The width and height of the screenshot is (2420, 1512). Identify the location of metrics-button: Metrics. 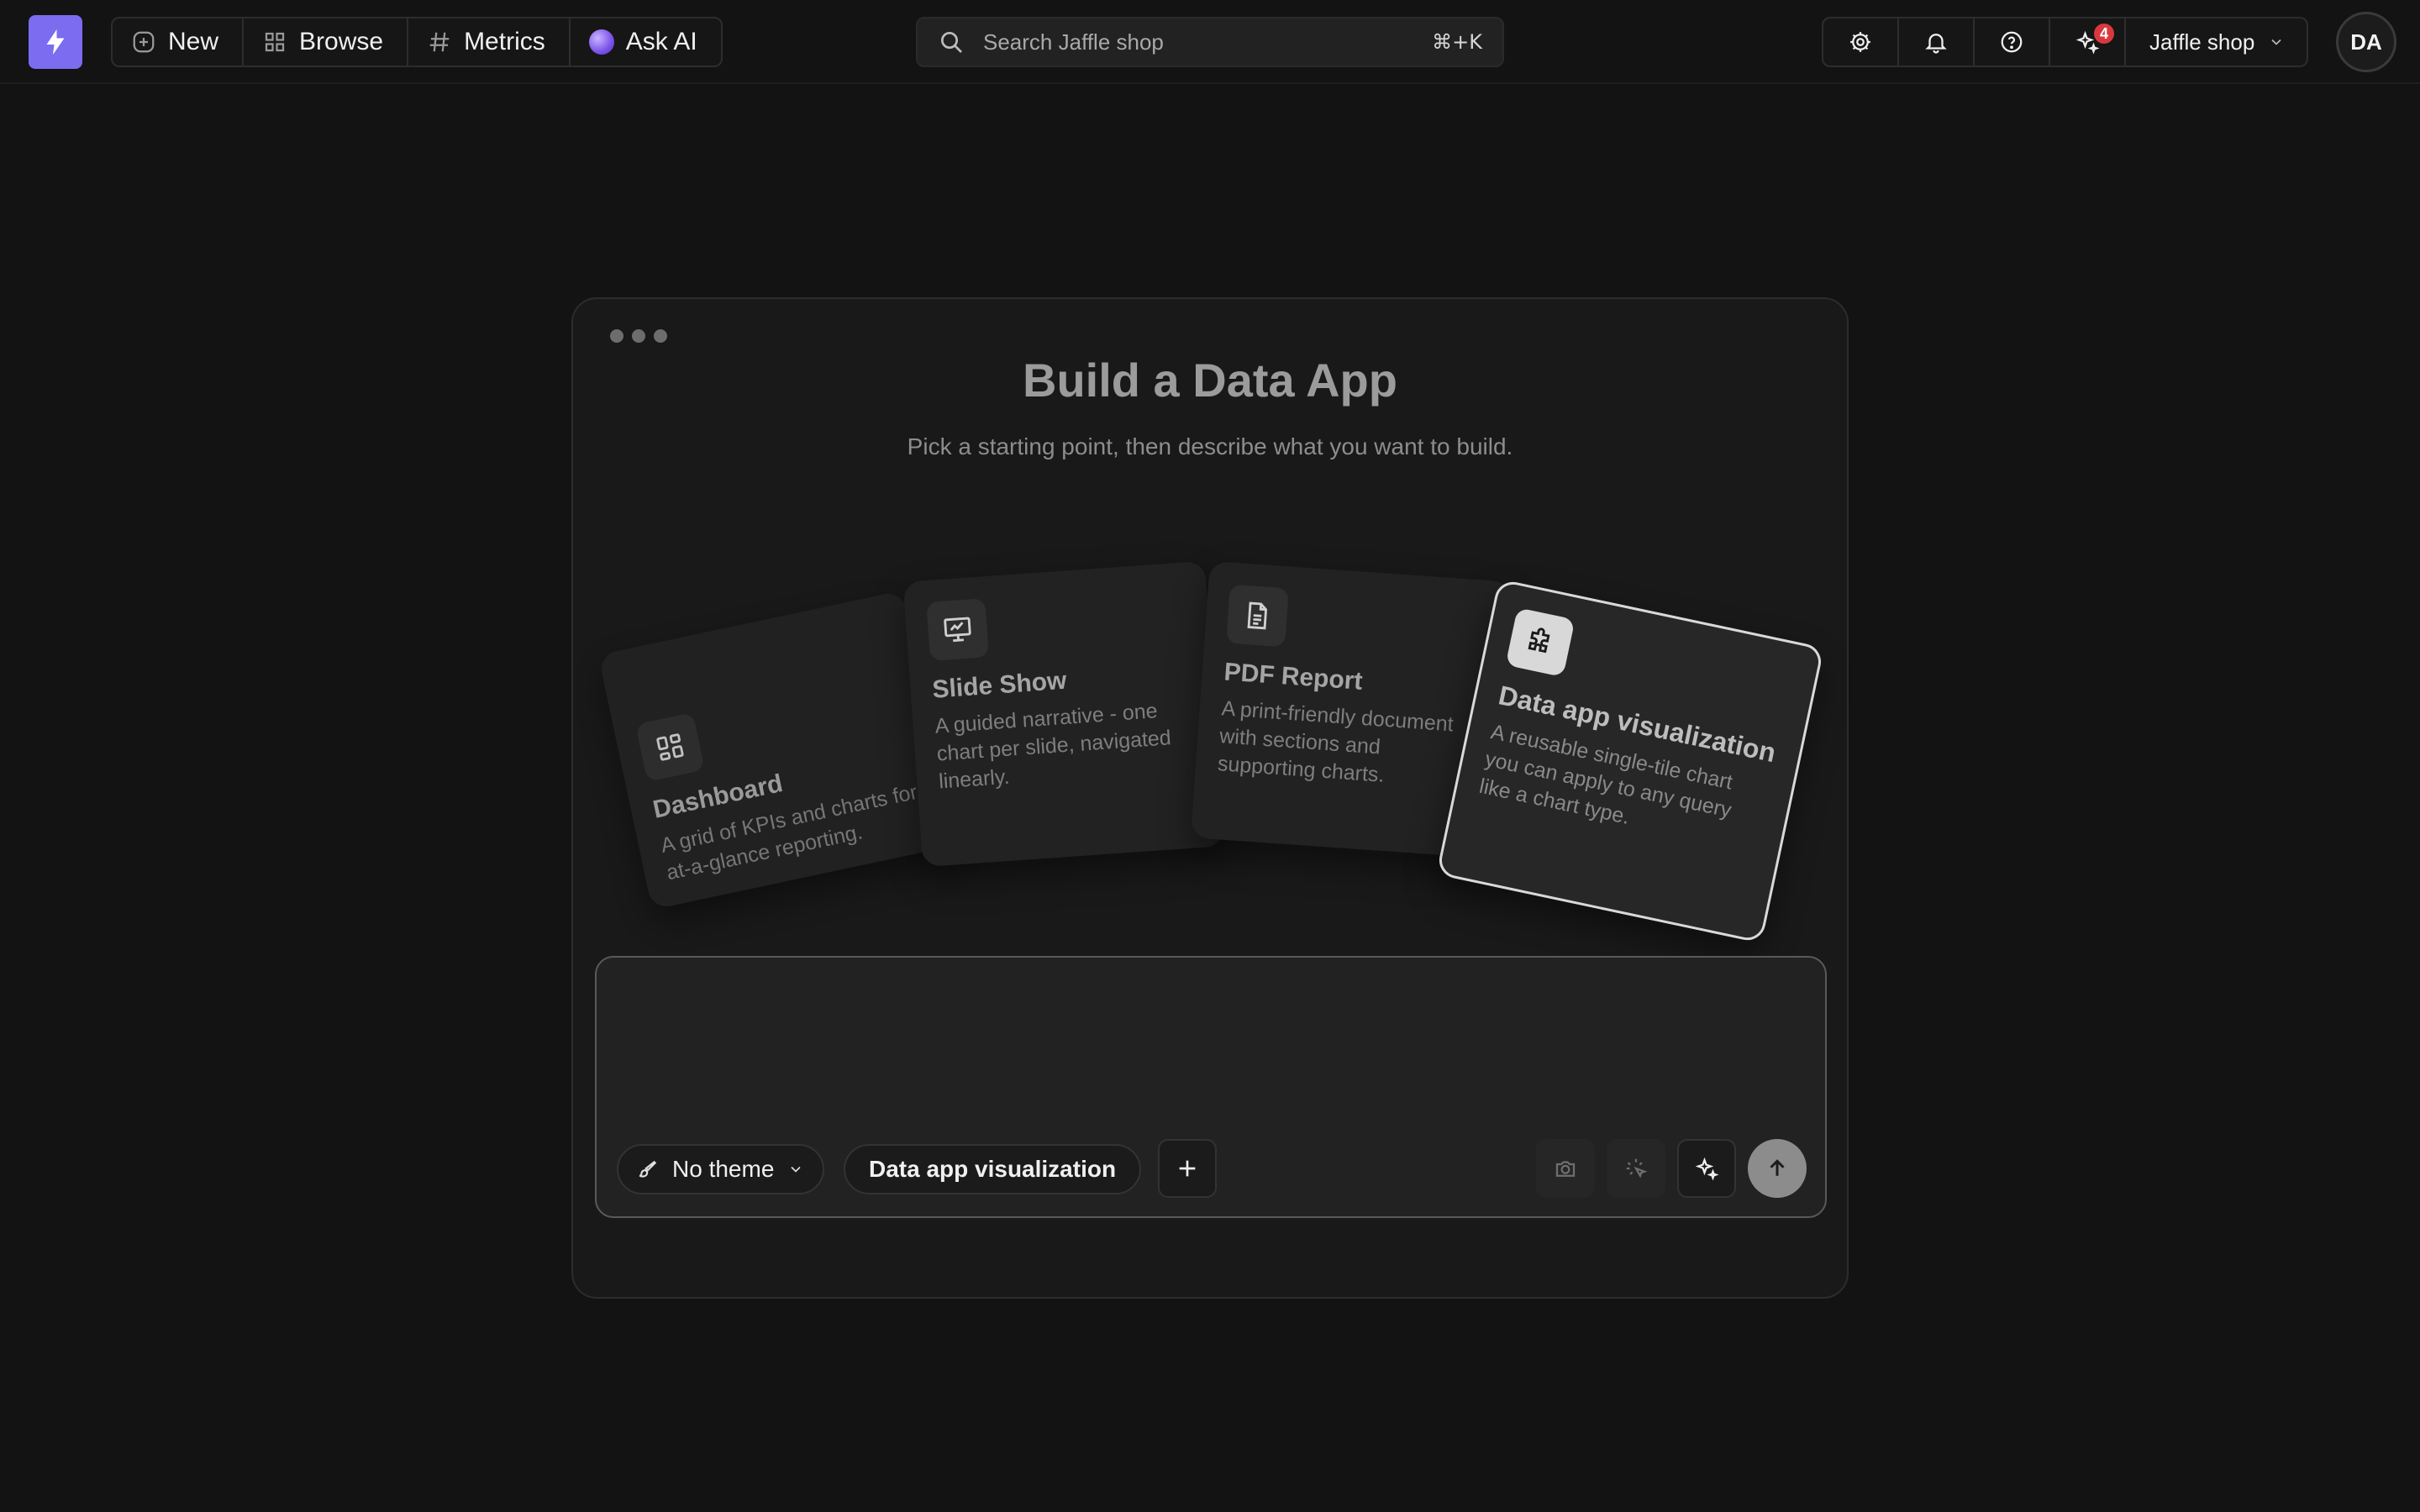
(490, 42).